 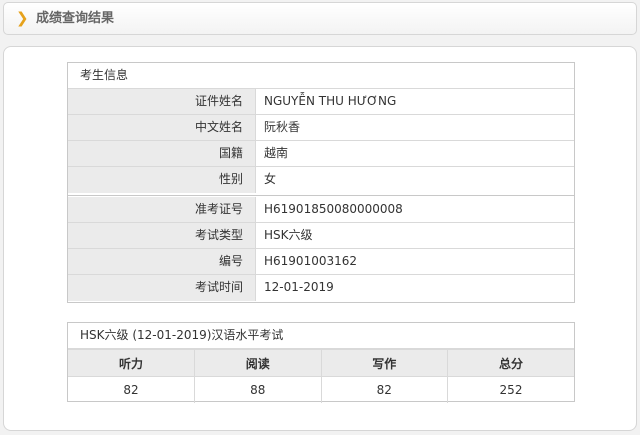 I want to click on candidate-info-heading: 考生信息, so click(x=321, y=76).